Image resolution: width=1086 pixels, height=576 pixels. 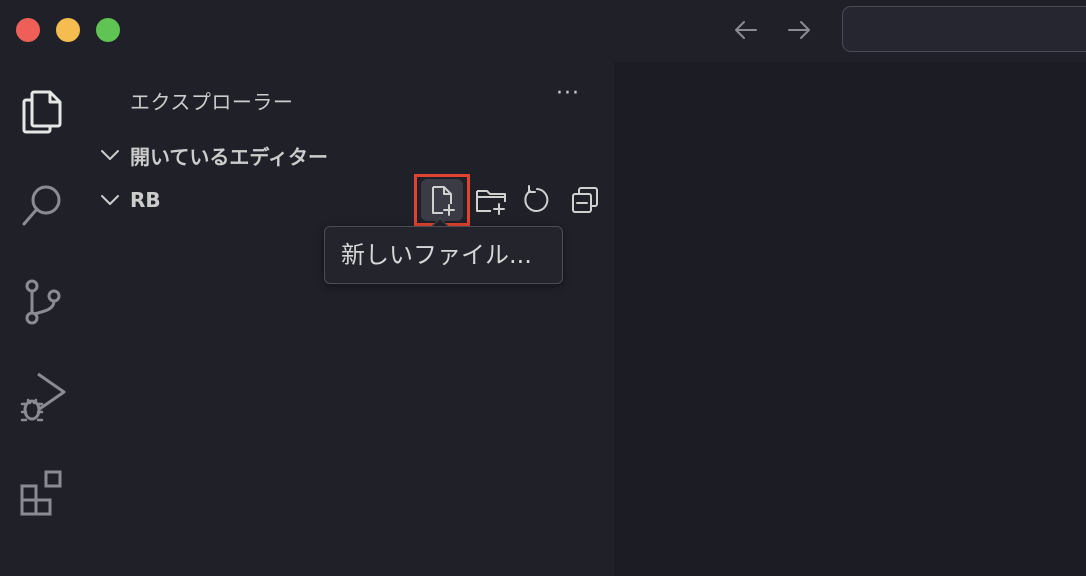 What do you see at coordinates (491, 202) in the screenshot?
I see `new-folder-icon` at bounding box center [491, 202].